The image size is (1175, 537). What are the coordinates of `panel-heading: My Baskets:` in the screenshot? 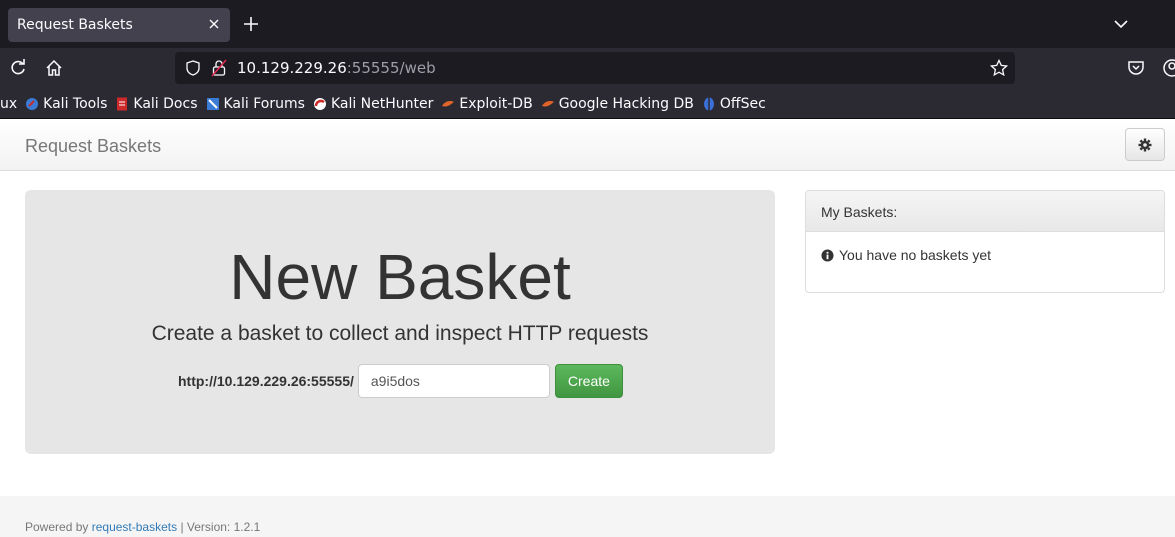 It's located at (985, 211).